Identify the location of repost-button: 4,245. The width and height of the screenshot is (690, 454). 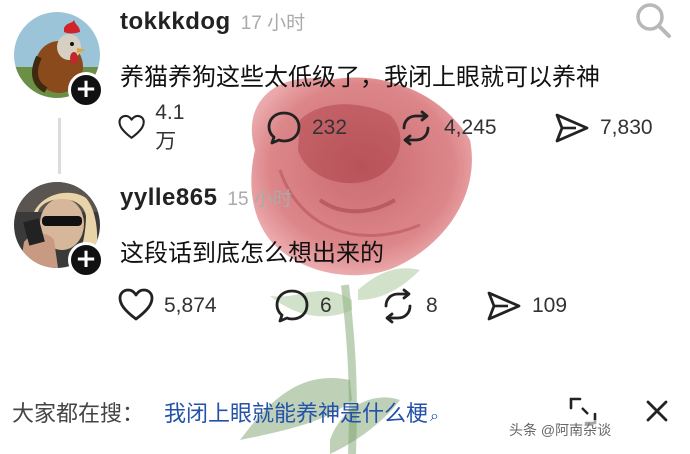
(447, 128).